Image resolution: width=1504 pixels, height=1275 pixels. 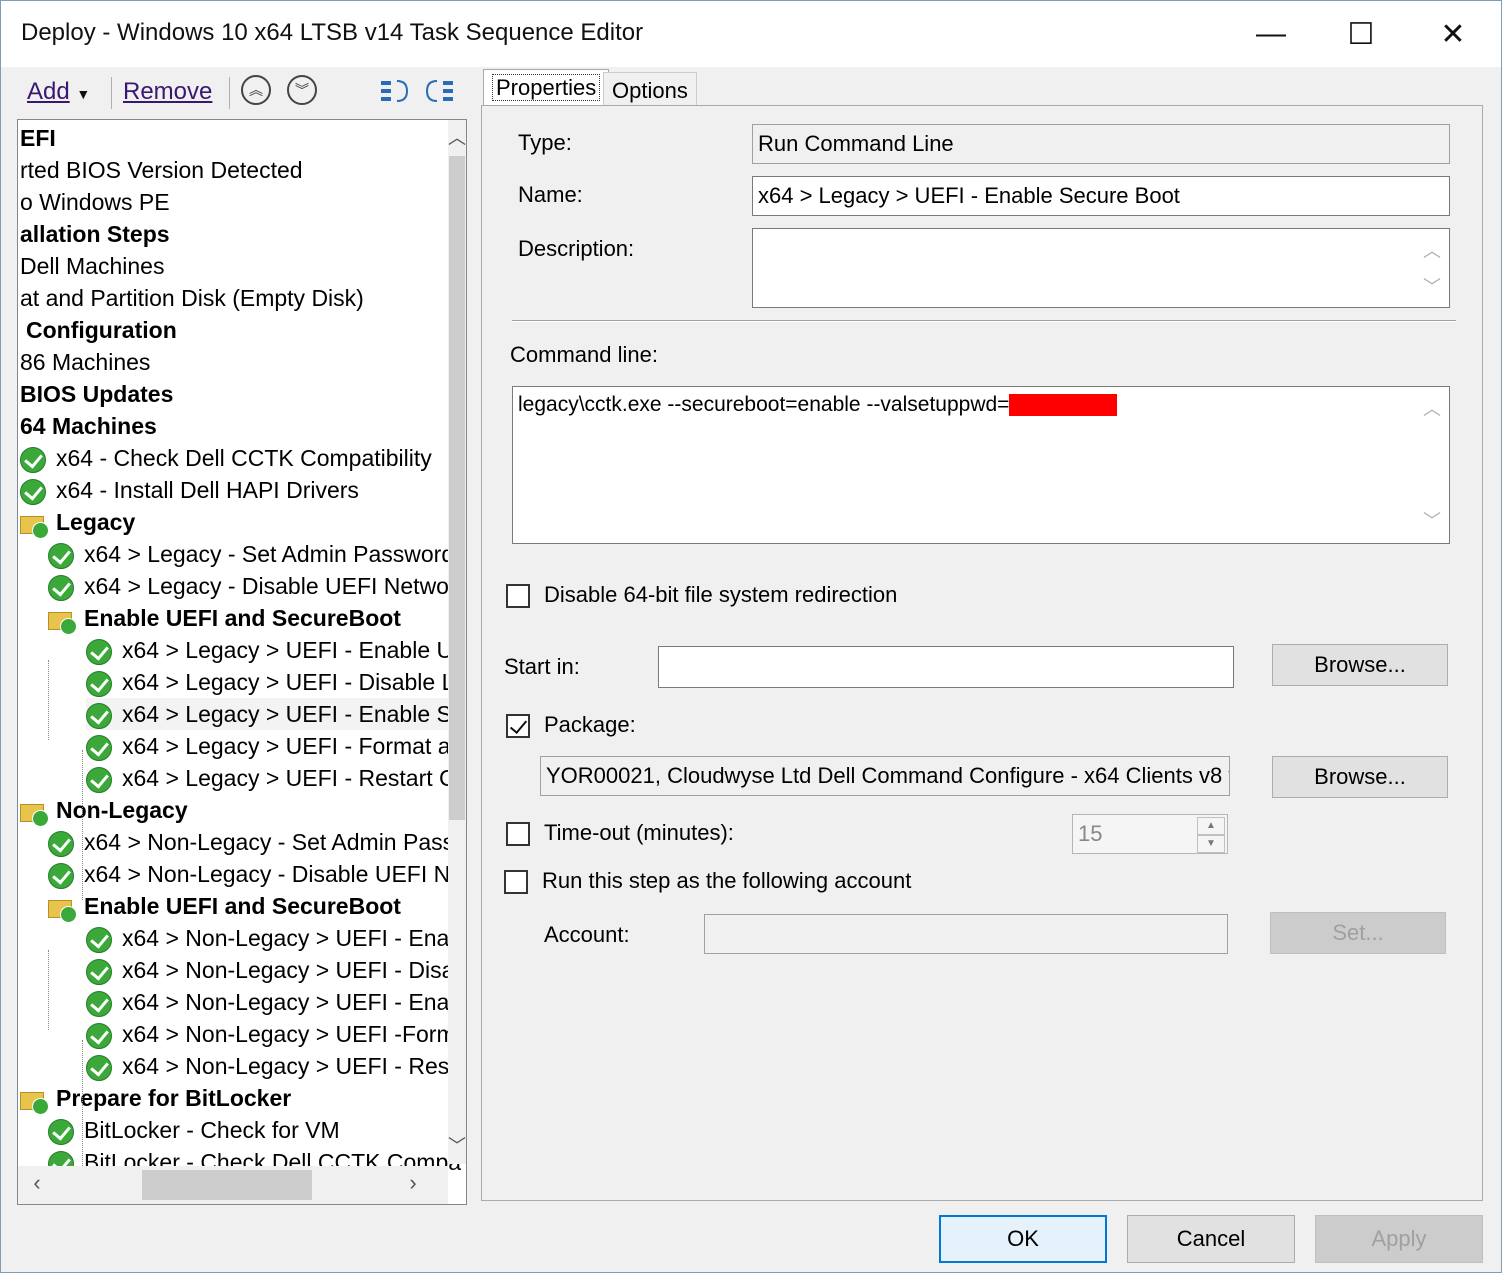 I want to click on add-menu-button: Add ▼, so click(x=58, y=92).